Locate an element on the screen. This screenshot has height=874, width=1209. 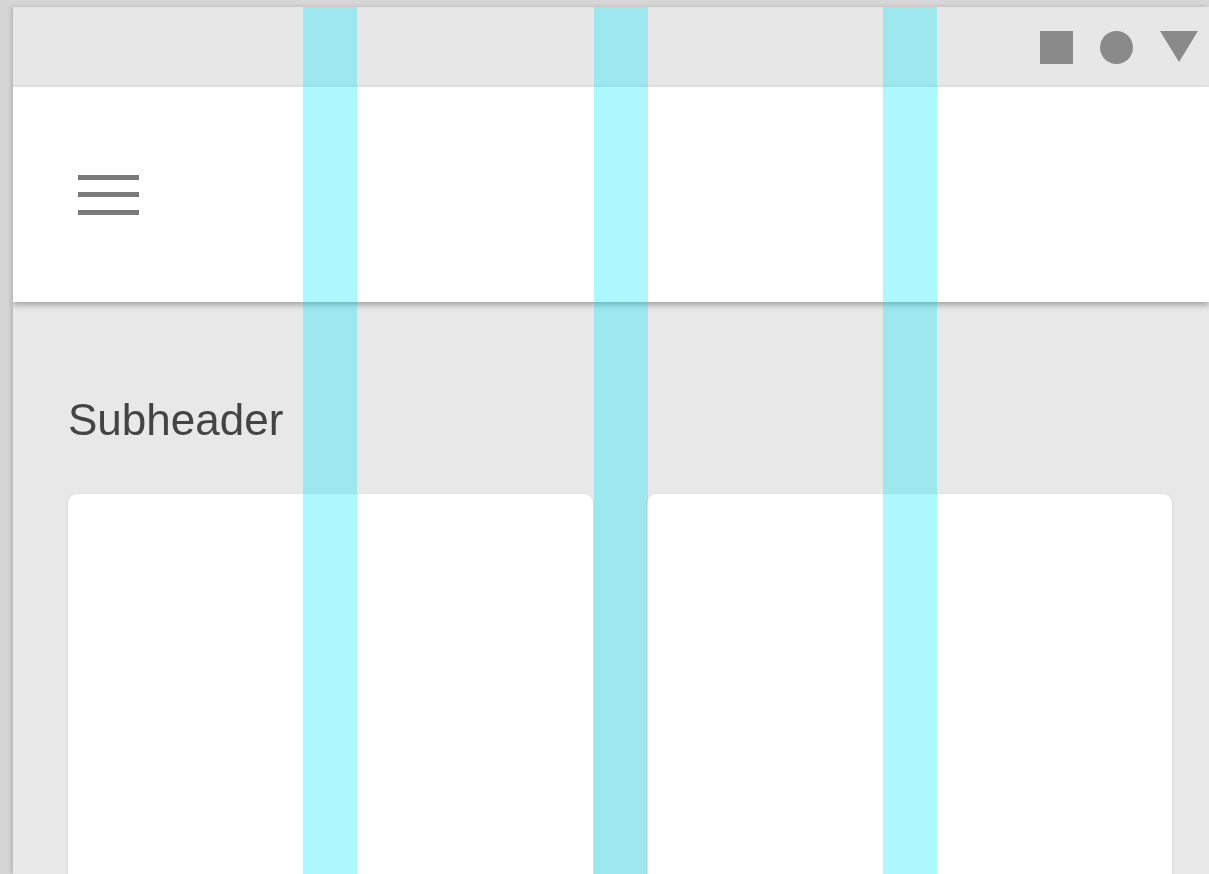
menu-button is located at coordinates (108, 194).